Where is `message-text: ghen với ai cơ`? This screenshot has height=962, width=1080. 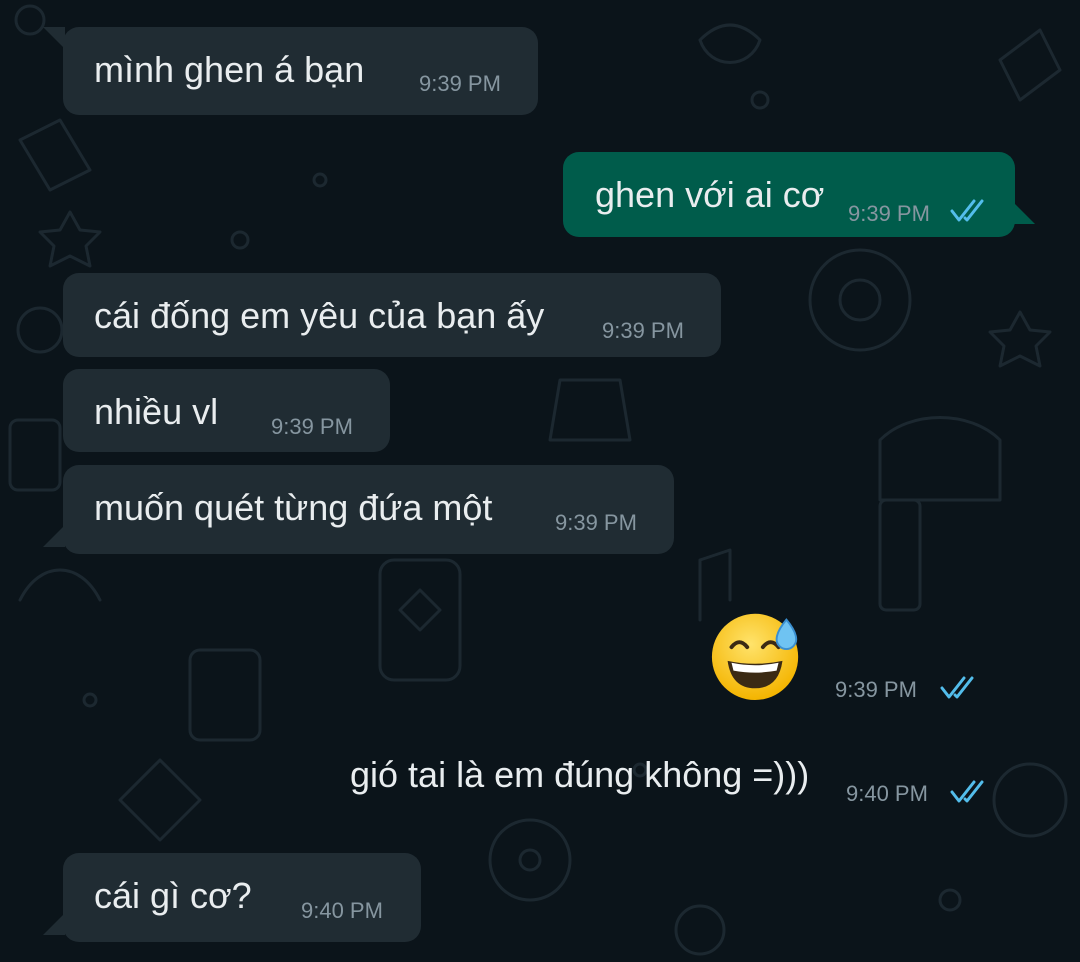 message-text: ghen với ai cơ is located at coordinates (710, 194).